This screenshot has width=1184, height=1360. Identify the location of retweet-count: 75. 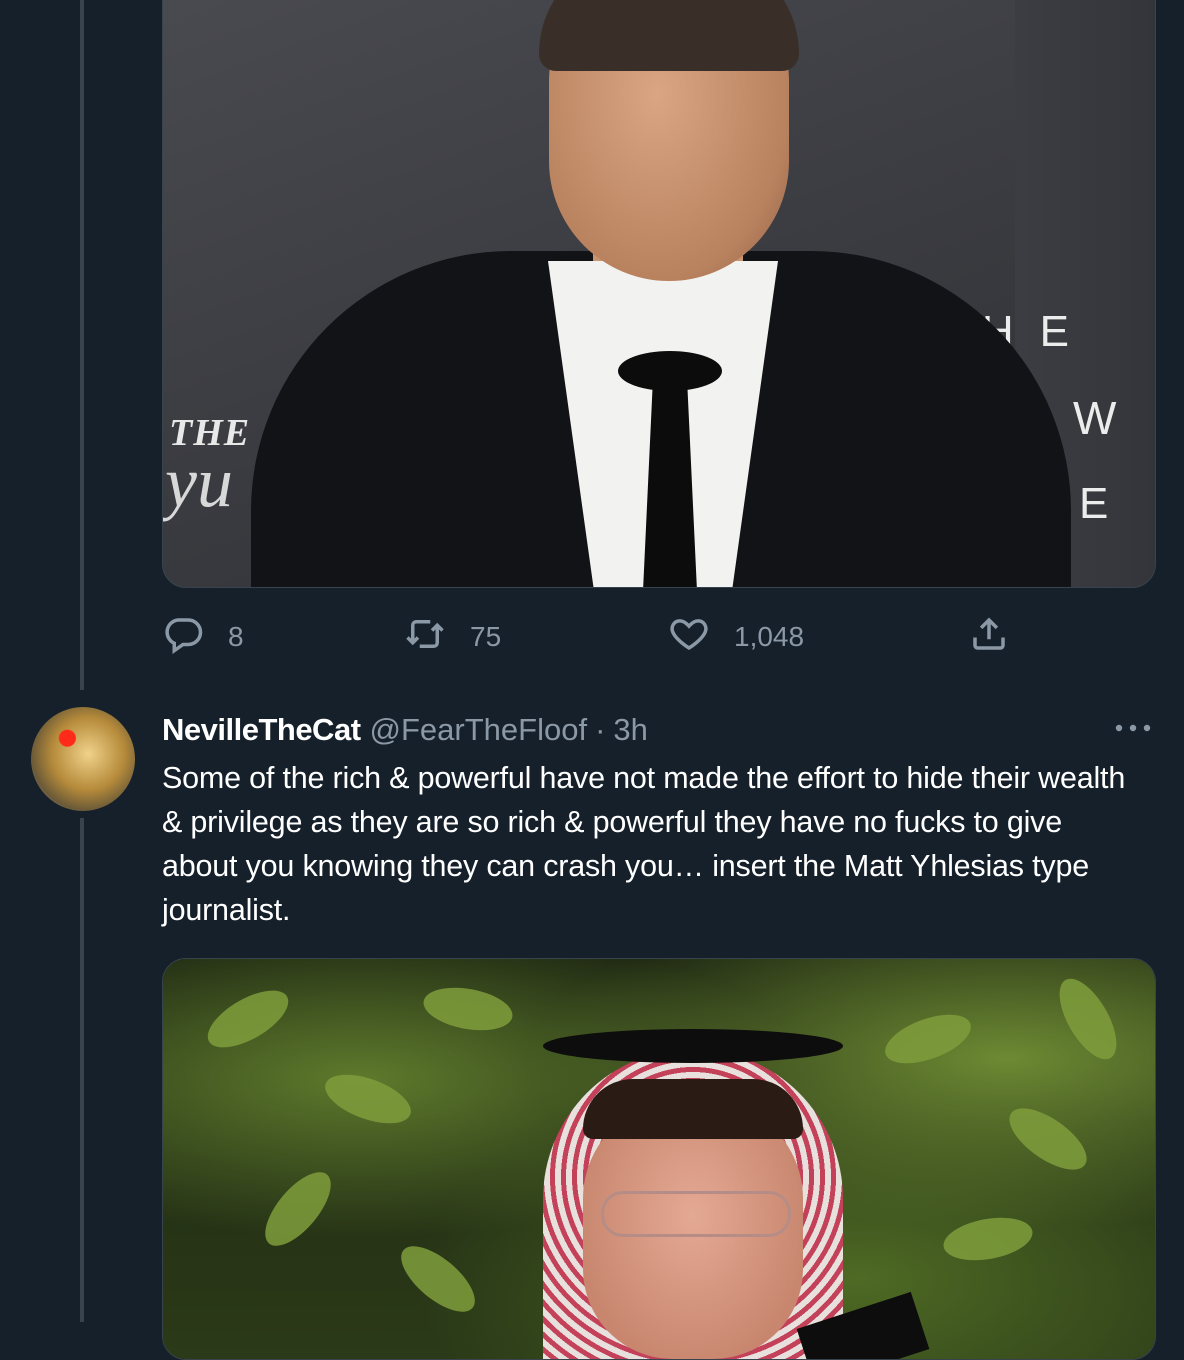
(486, 636).